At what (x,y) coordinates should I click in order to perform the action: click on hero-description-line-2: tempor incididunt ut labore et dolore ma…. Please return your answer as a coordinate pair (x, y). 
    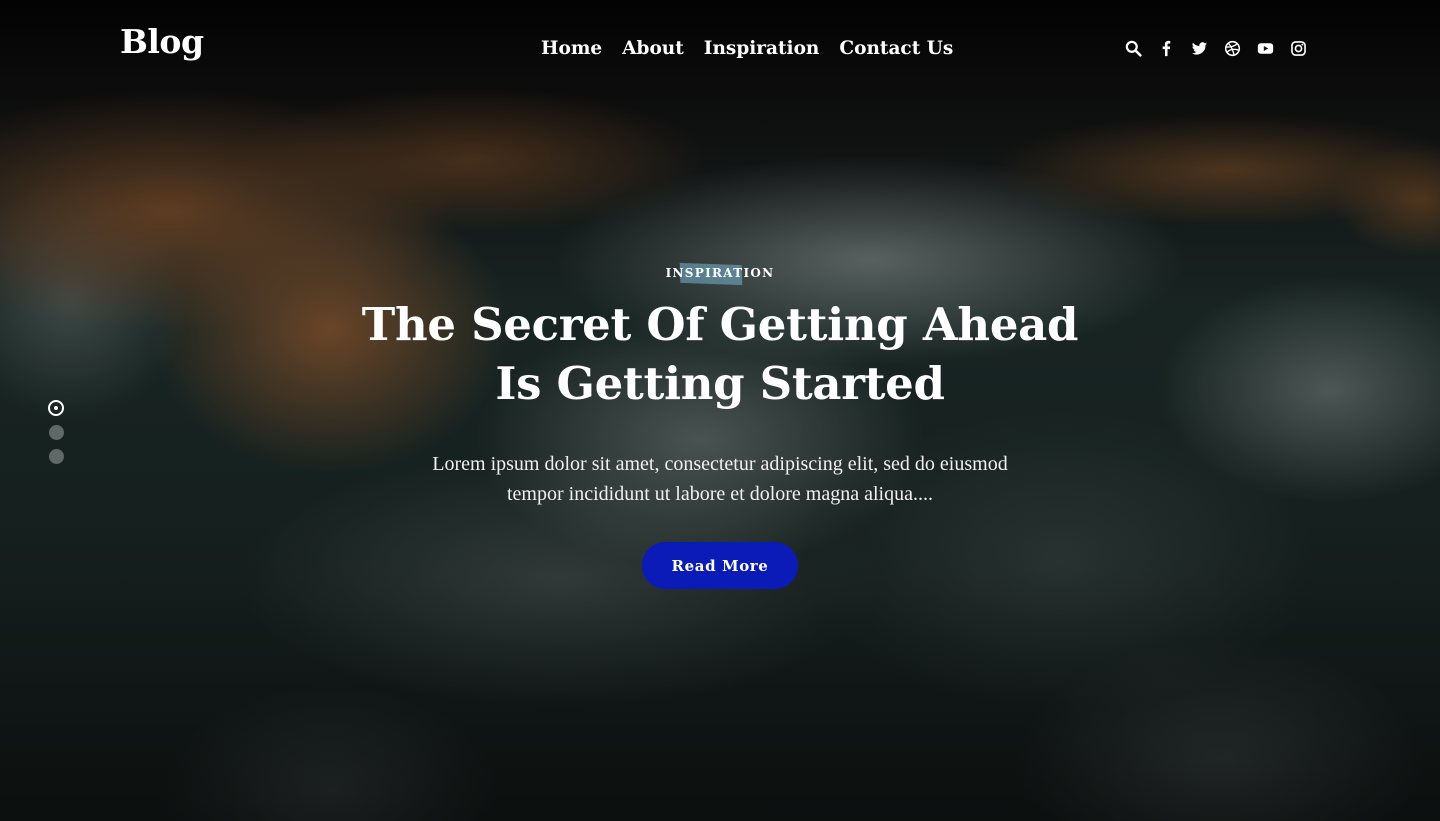
    Looking at the image, I should click on (720, 494).